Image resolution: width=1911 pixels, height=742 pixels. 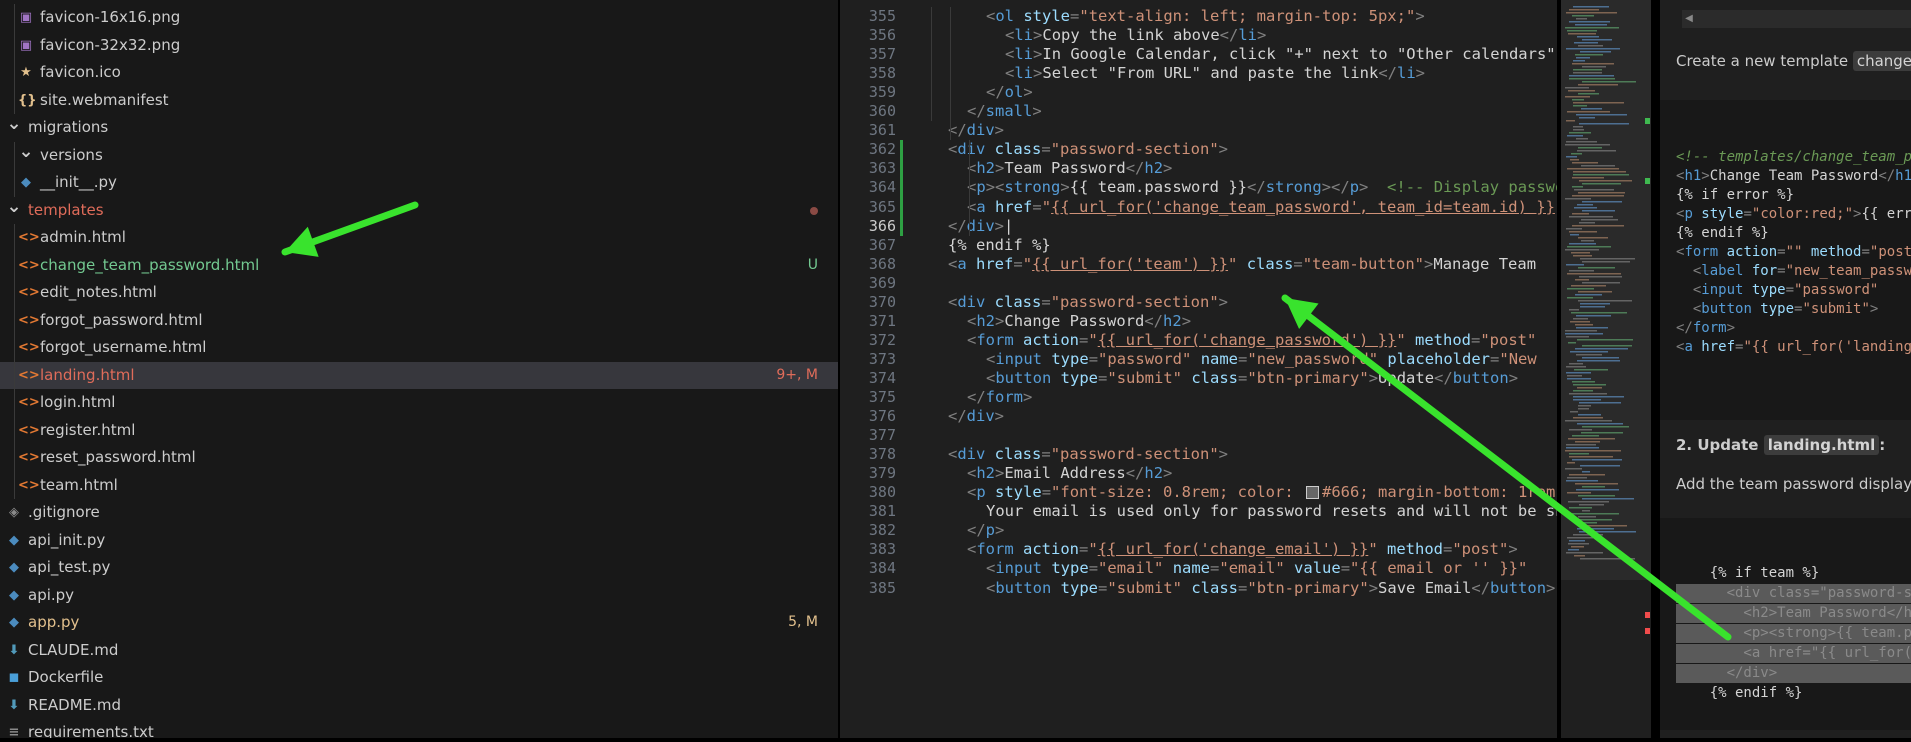 What do you see at coordinates (1069, 168) in the screenshot?
I see `code-line: <h2>Team Password</h2>` at bounding box center [1069, 168].